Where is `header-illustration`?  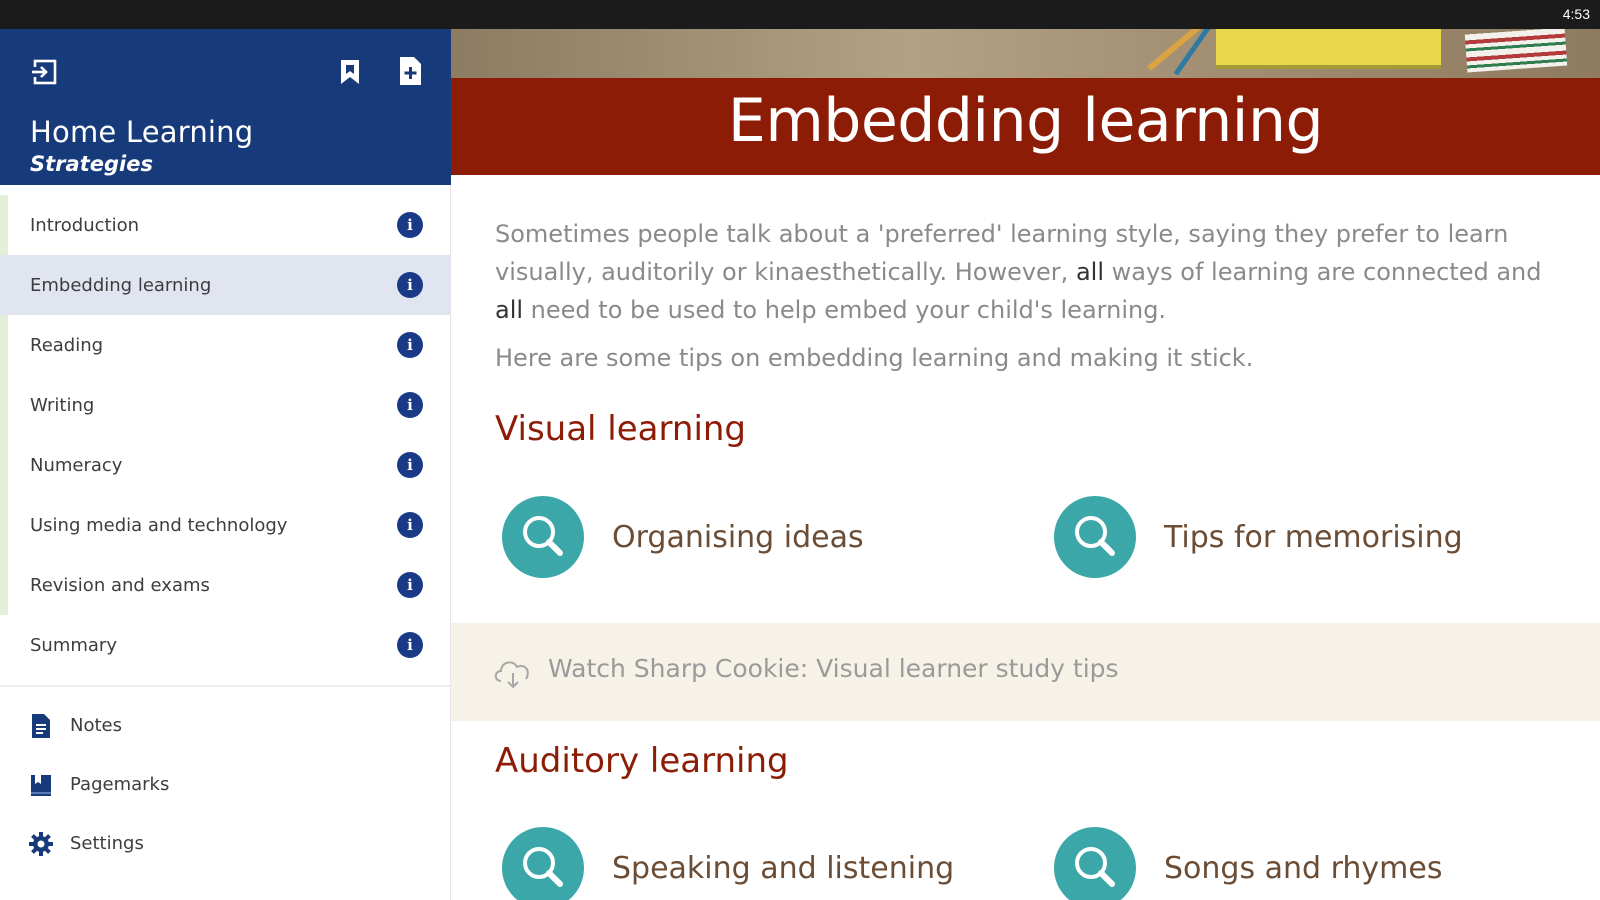 header-illustration is located at coordinates (1025, 53).